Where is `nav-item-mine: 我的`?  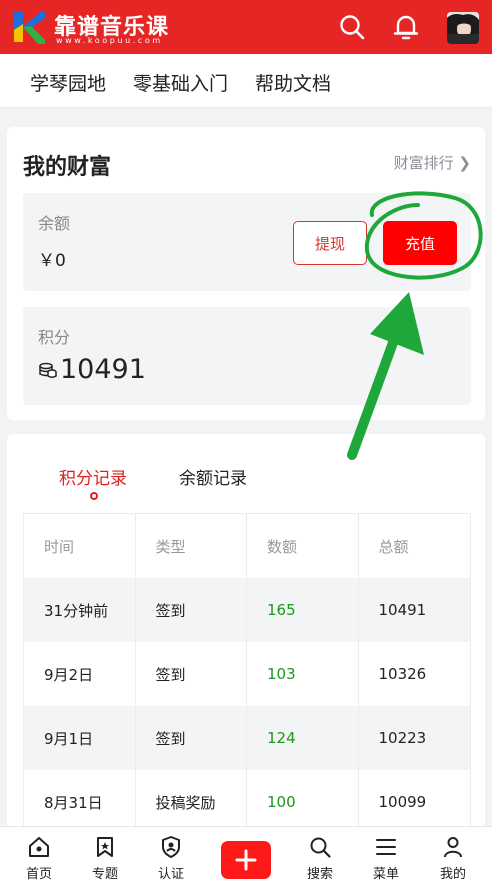
nav-item-mine: 我的 is located at coordinates (453, 862).